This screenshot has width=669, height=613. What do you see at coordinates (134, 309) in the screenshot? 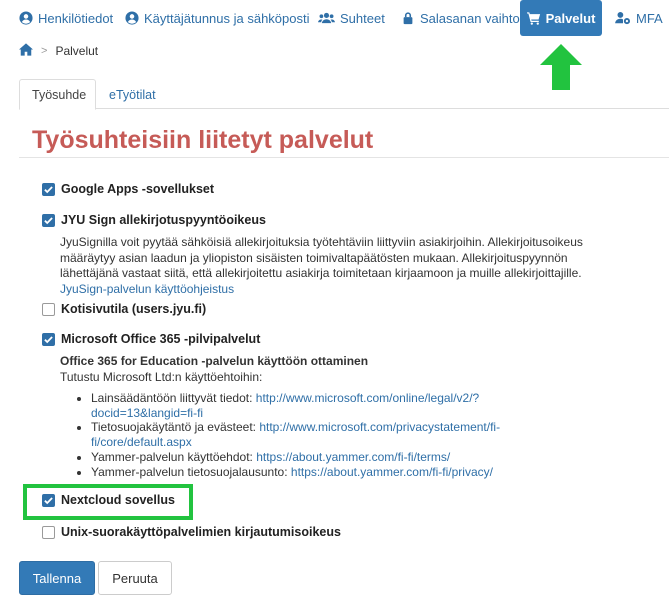
I see `service-label: Kotisivutila (users.jyu.fi)` at bounding box center [134, 309].